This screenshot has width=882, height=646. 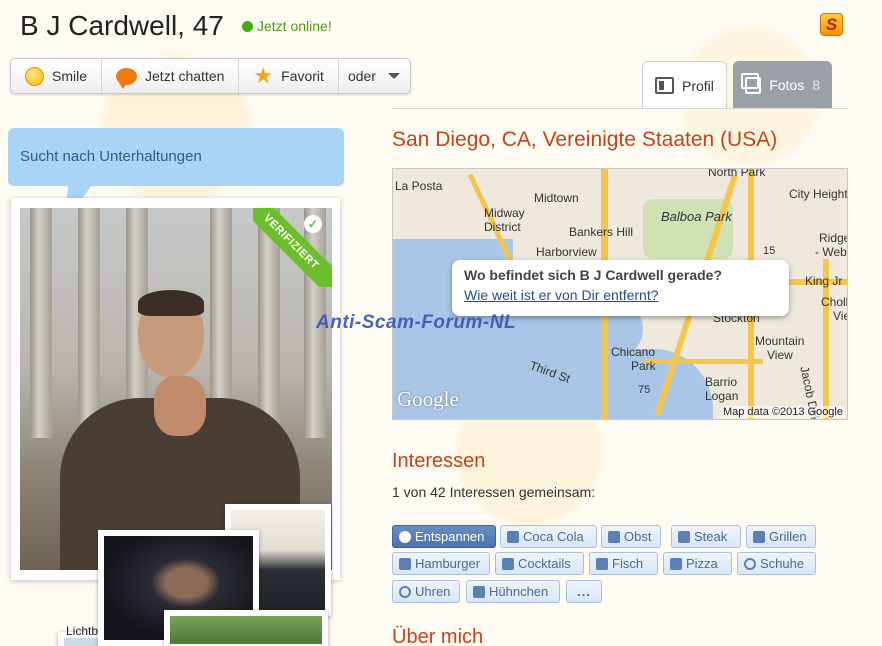 What do you see at coordinates (643, 366) in the screenshot?
I see `map-label: Park` at bounding box center [643, 366].